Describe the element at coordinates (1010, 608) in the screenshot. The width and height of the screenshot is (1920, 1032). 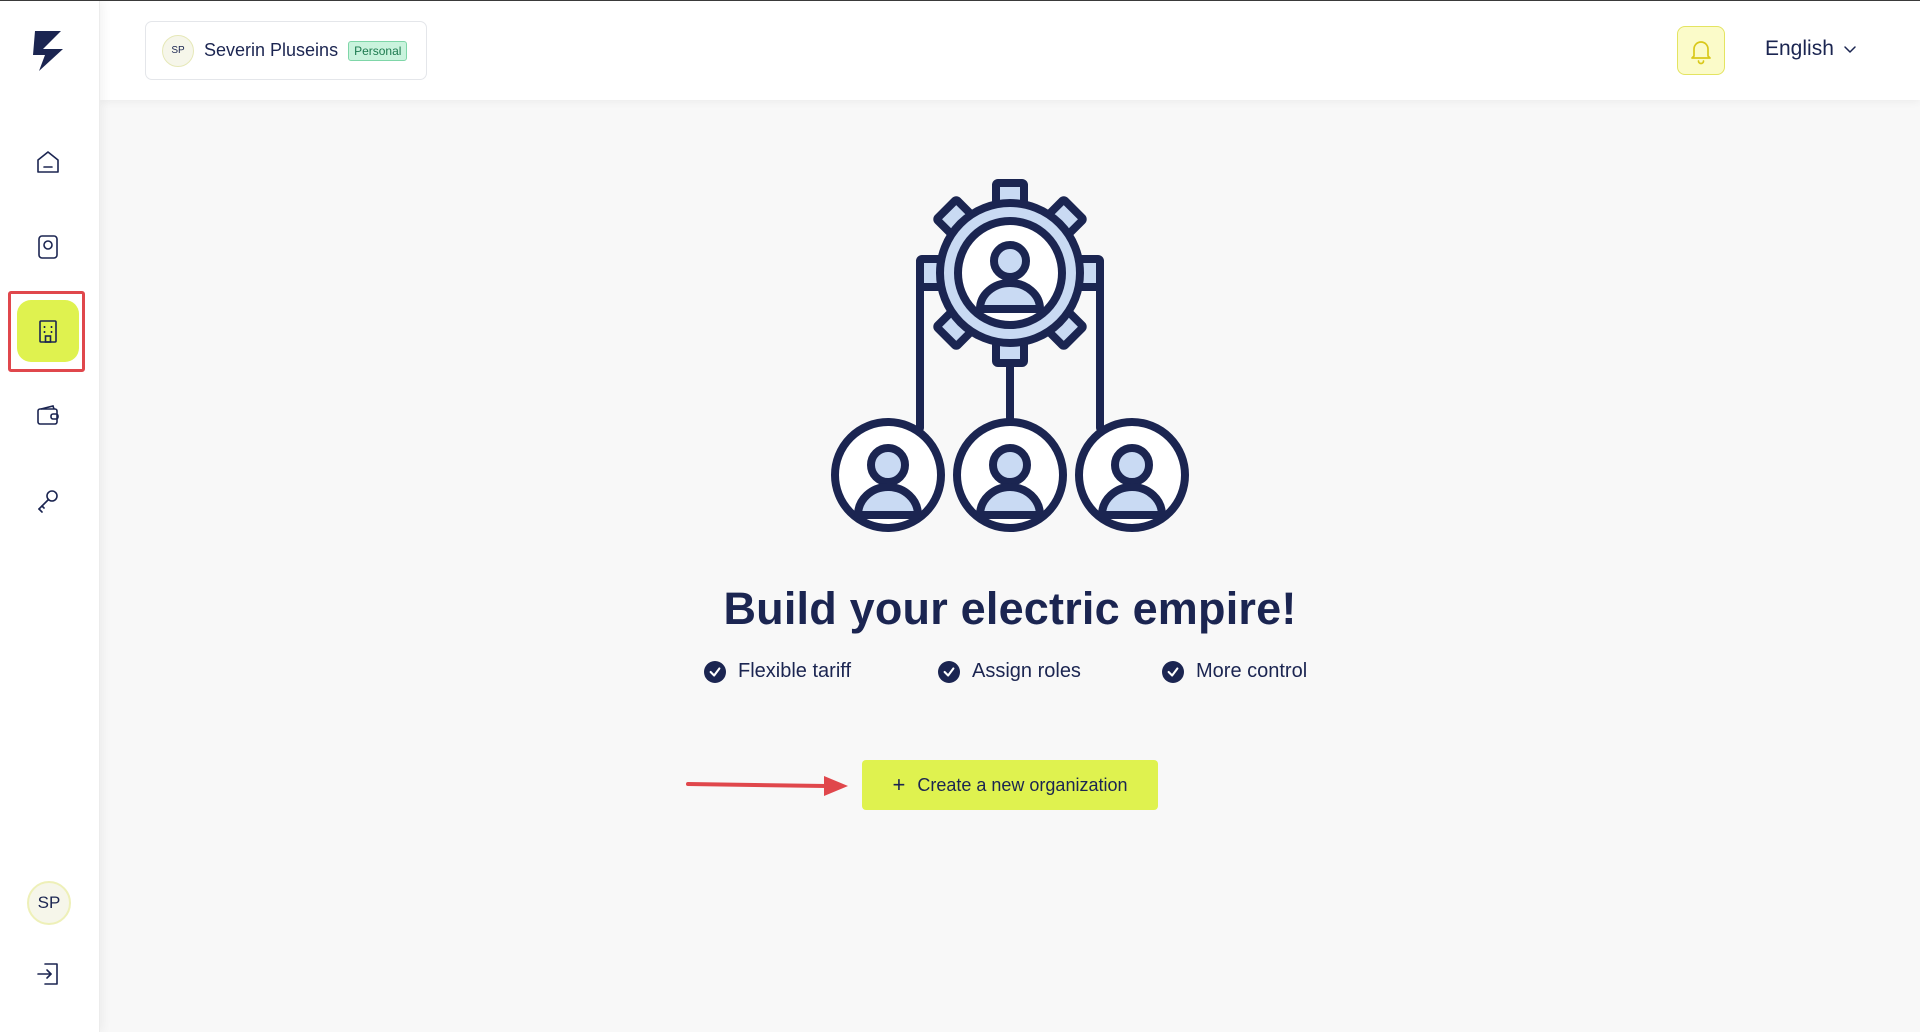
I see `page-title: Build your electric empire!` at that location.